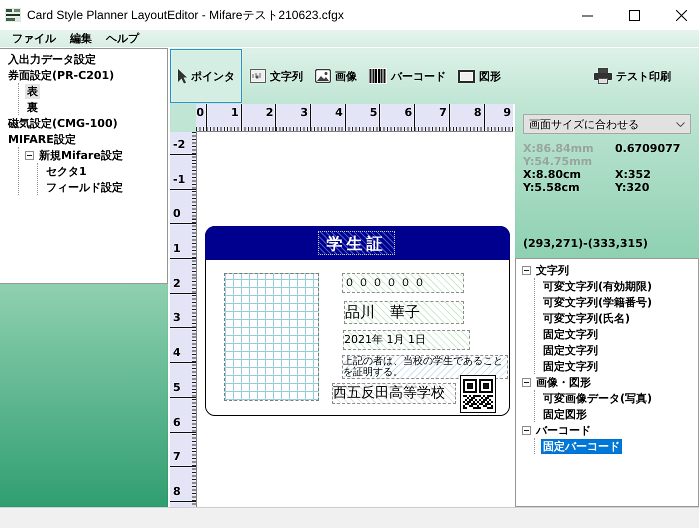 This screenshot has height=528, width=699. I want to click on tree-item: MIFARE設定, so click(42, 139).